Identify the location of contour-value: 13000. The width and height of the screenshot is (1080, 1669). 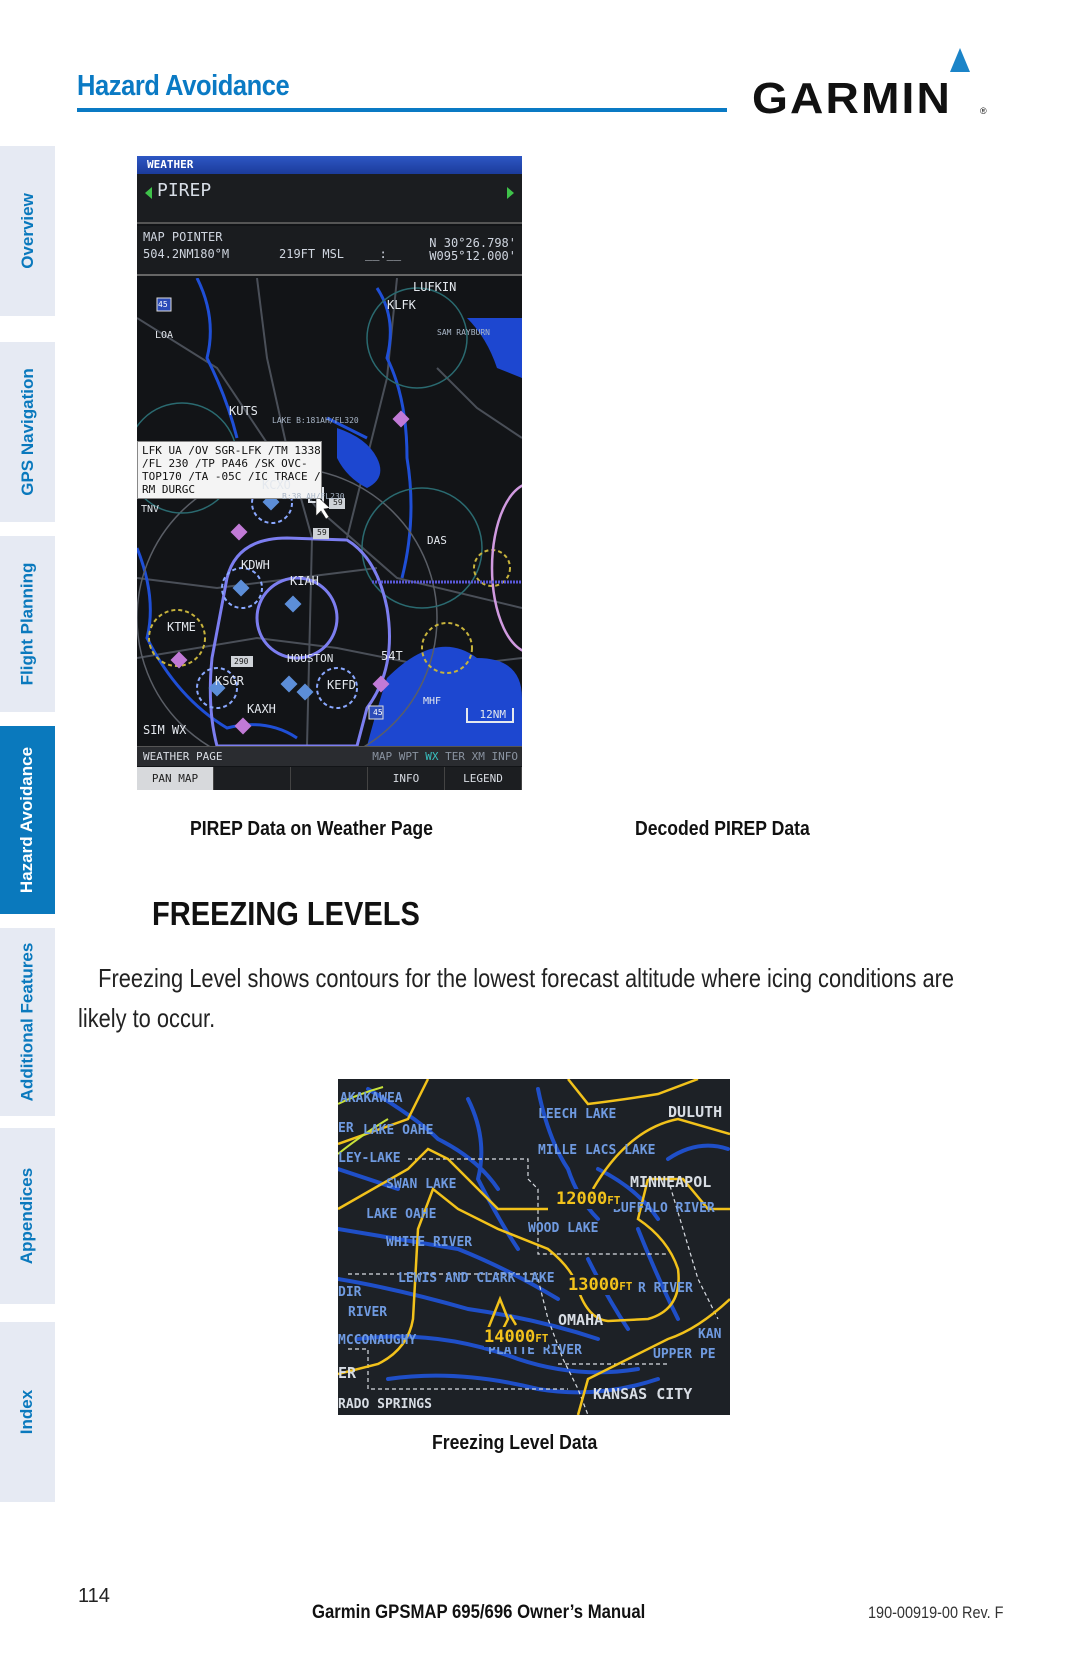
(594, 1285).